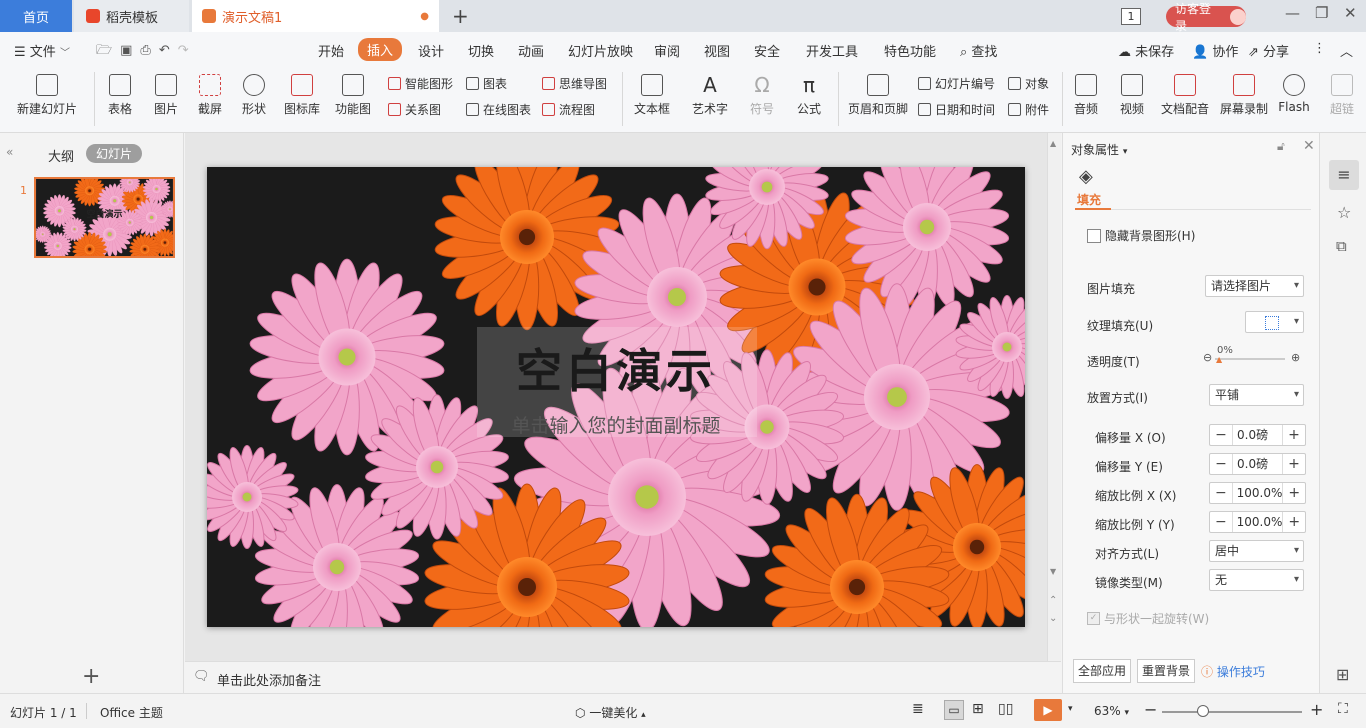 This screenshot has height=728, width=1366. What do you see at coordinates (131, 712) in the screenshot?
I see `theme-name: Office 主题` at bounding box center [131, 712].